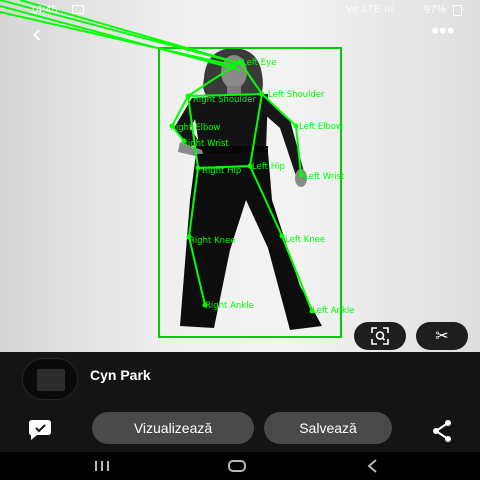 The image size is (480, 480). Describe the element at coordinates (328, 428) in the screenshot. I see `save-button: Salvează` at that location.